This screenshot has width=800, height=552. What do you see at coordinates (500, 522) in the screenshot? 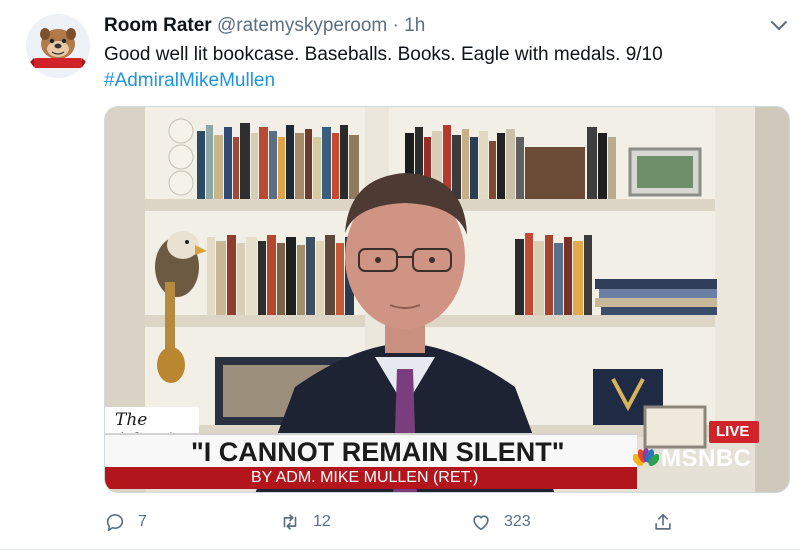
I see `like-button: 323` at bounding box center [500, 522].